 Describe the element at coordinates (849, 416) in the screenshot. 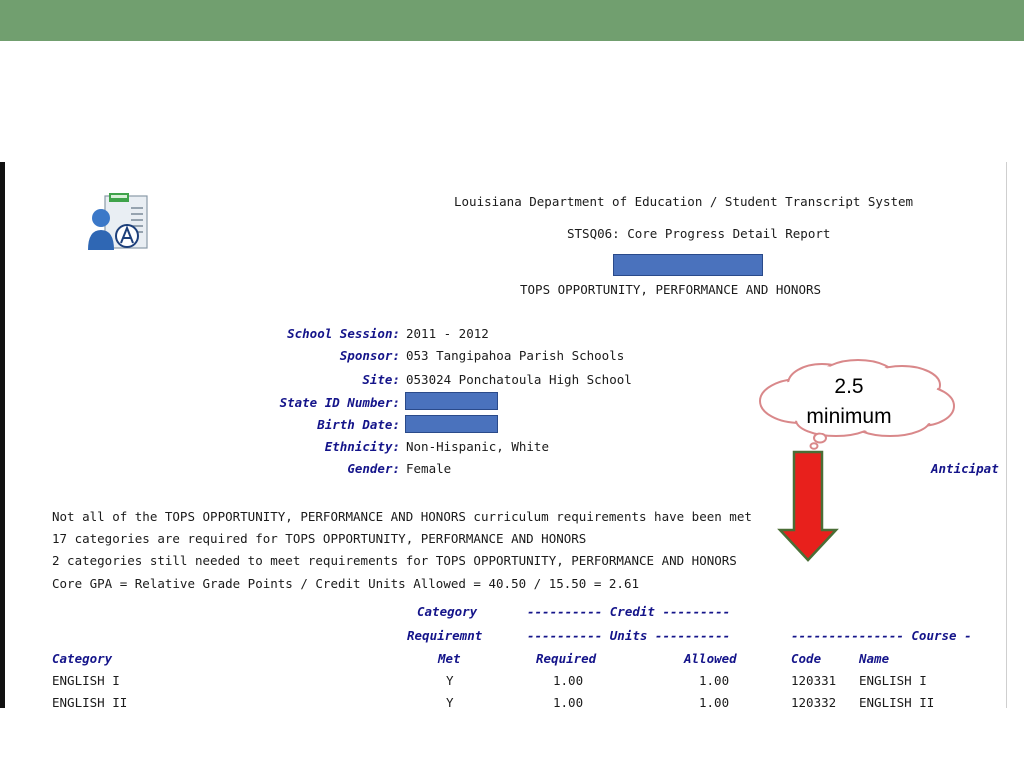

I see `cloud-callout-label: minimum` at that location.